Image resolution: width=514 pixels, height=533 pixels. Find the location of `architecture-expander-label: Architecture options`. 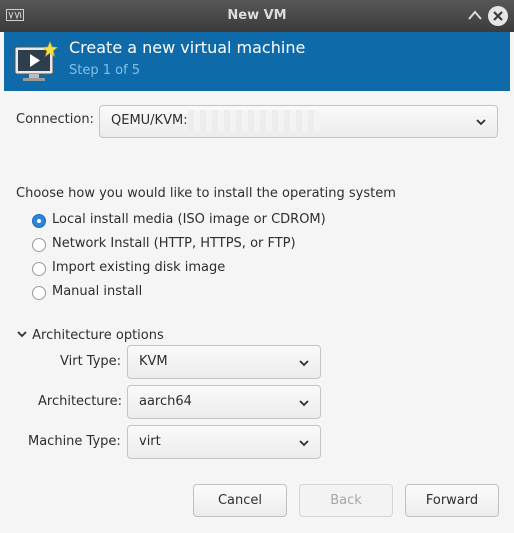

architecture-expander-label: Architecture options is located at coordinates (98, 335).